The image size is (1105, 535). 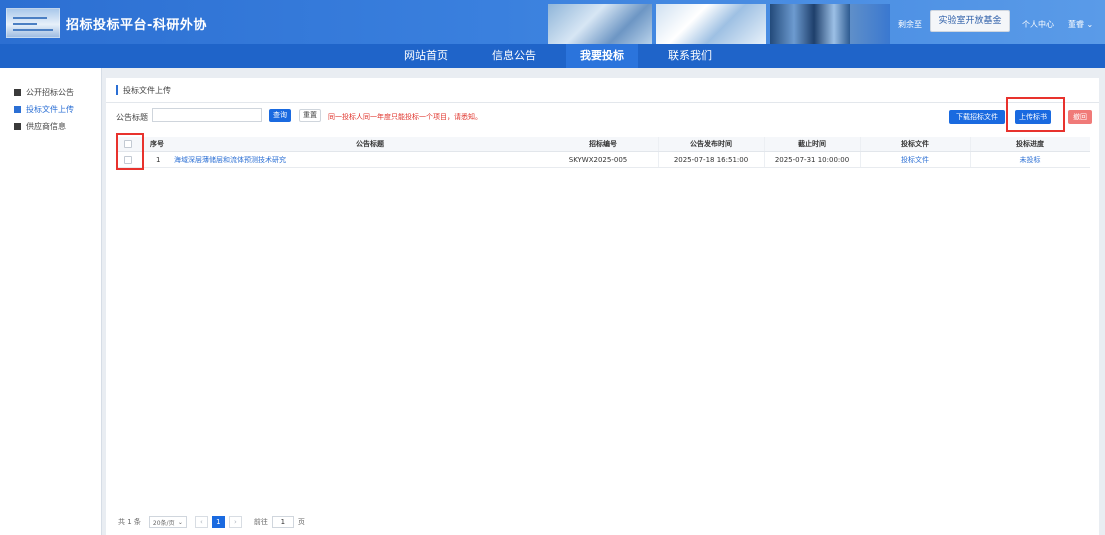 I want to click on title-search-input, so click(x=207, y=115).